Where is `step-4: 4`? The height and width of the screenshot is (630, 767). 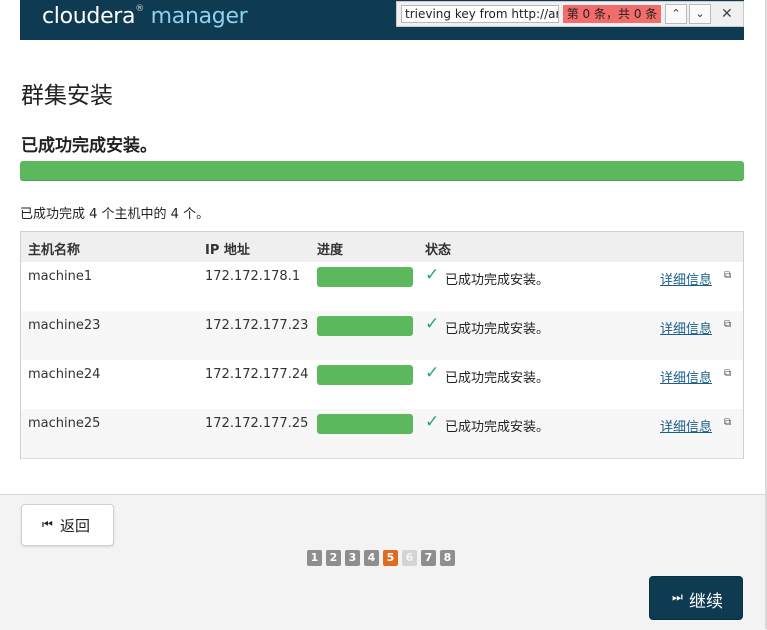 step-4: 4 is located at coordinates (371, 558).